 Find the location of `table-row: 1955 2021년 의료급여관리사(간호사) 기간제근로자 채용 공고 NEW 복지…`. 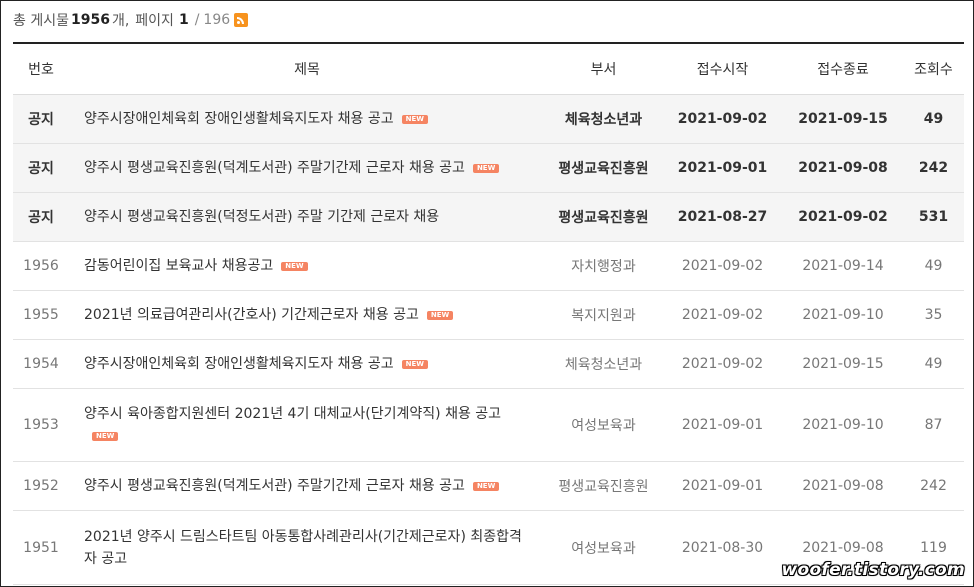

table-row: 1955 2021년 의료급여관리사(간호사) 기간제근로자 채용 공고 NEW 복지… is located at coordinates (488, 315).